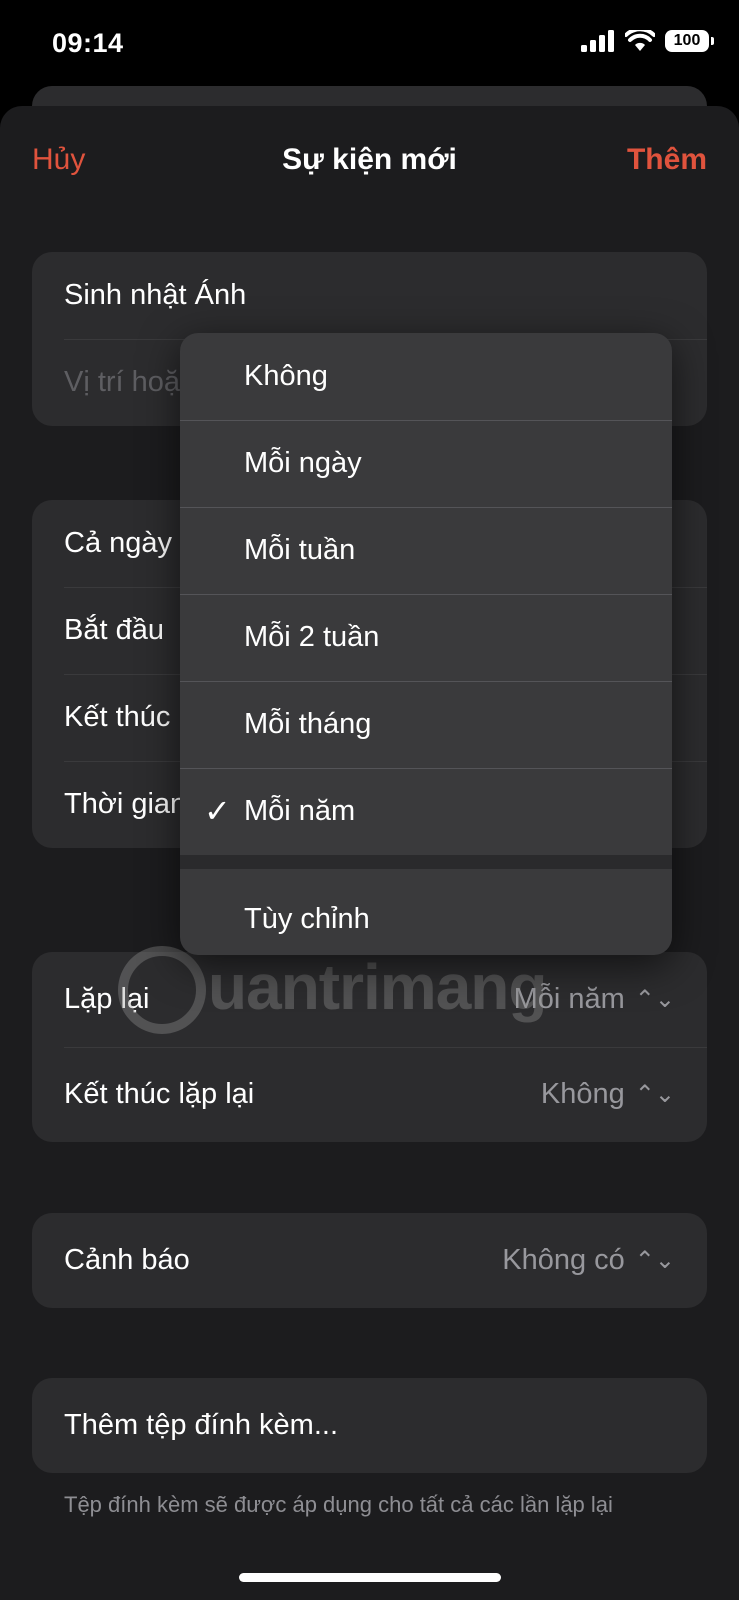 The height and width of the screenshot is (1600, 739). Describe the element at coordinates (689, 41) in the screenshot. I see `battery-icon: 100` at that location.